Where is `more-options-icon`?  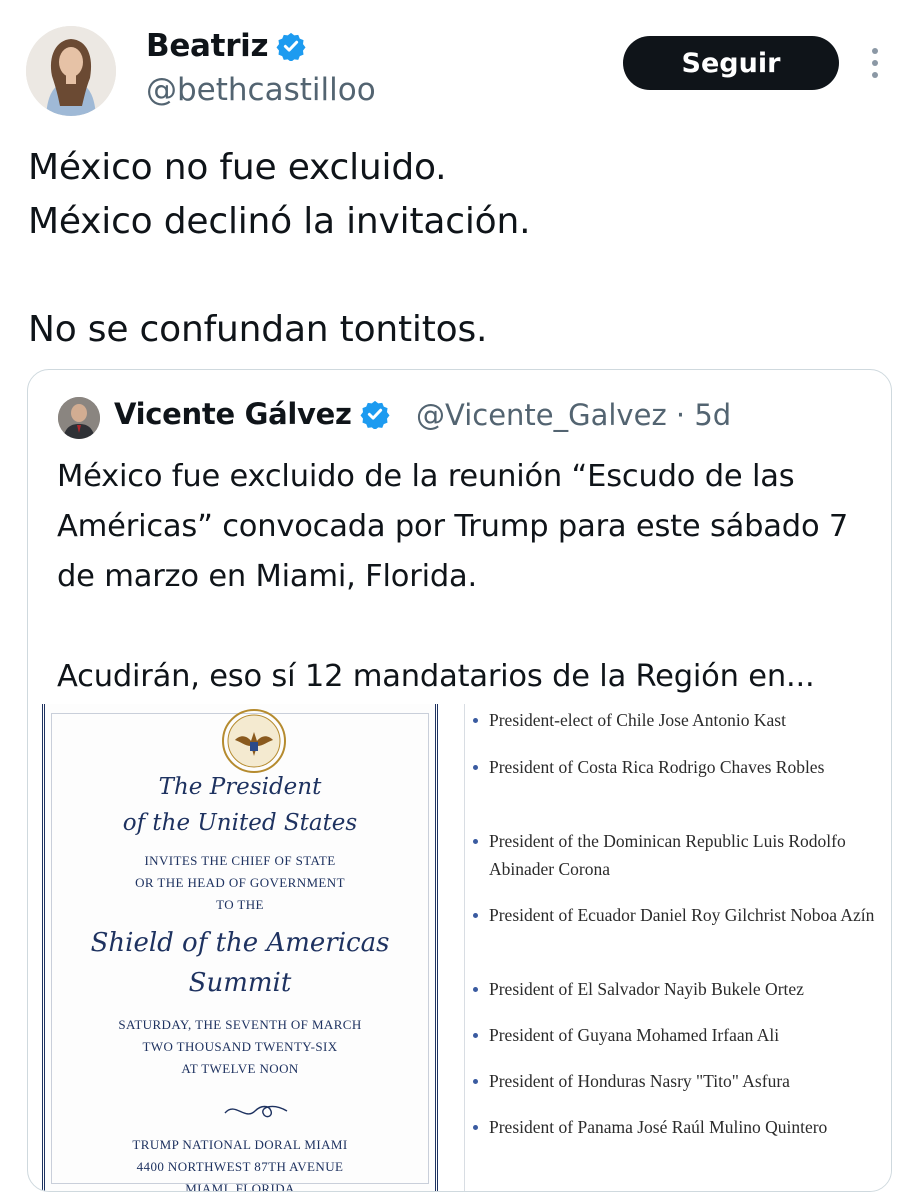
more-options-icon is located at coordinates (875, 63).